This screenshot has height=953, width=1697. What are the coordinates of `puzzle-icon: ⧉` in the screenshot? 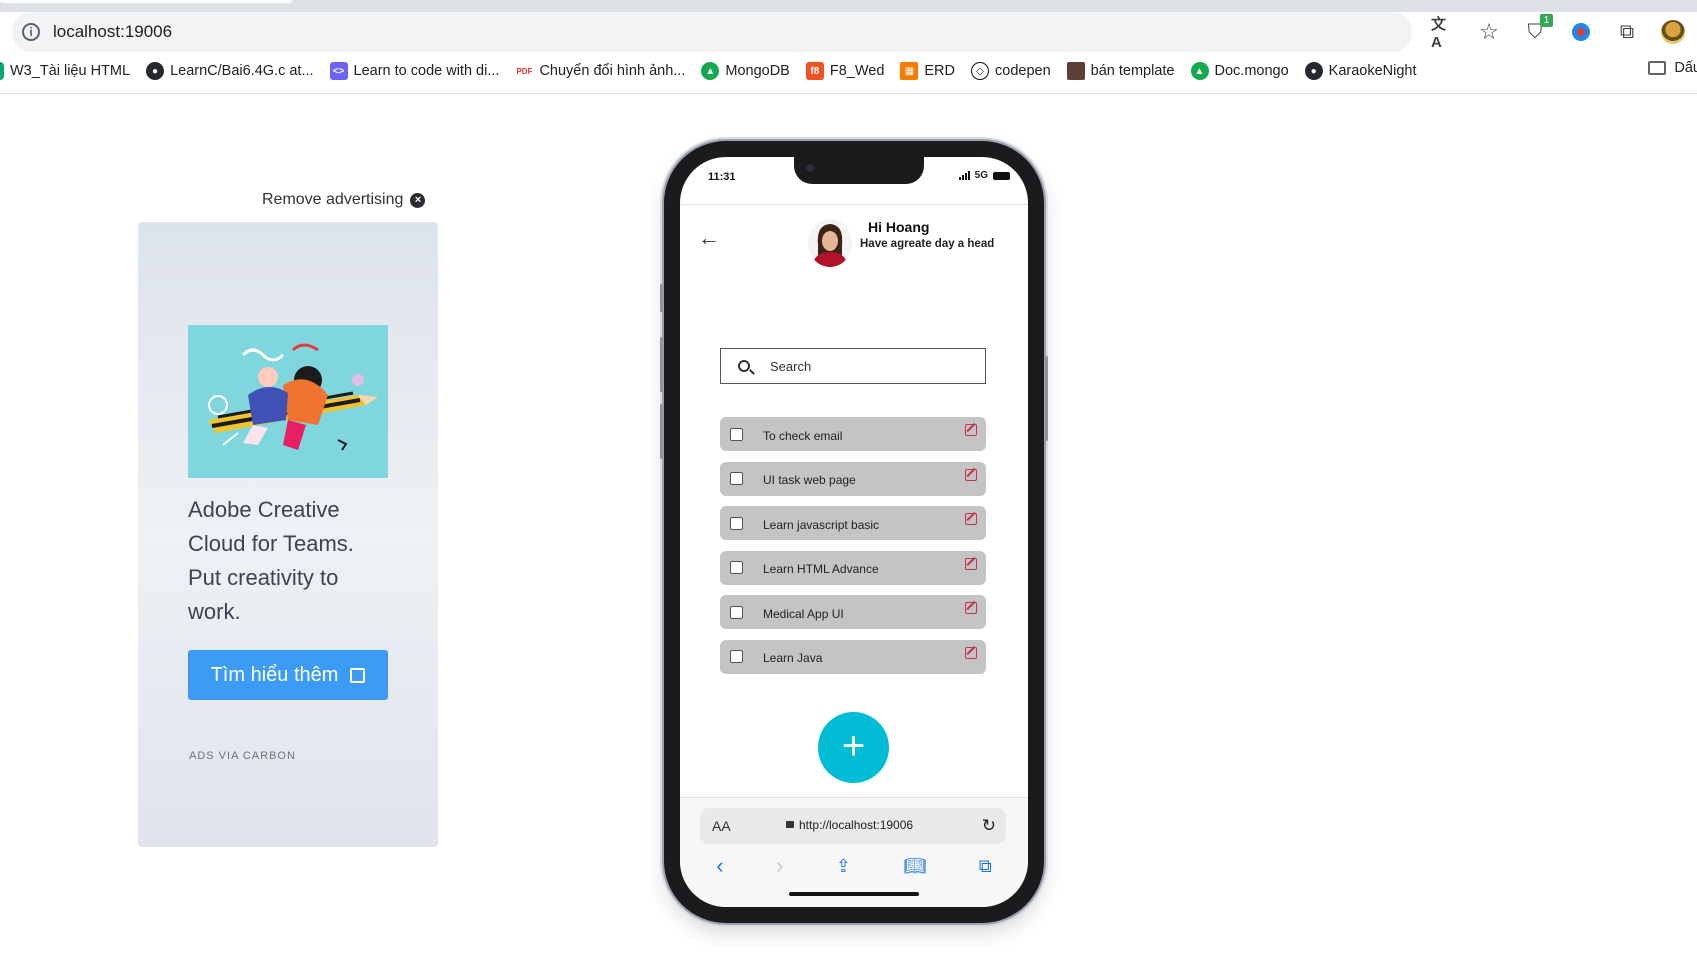 It's located at (1627, 32).